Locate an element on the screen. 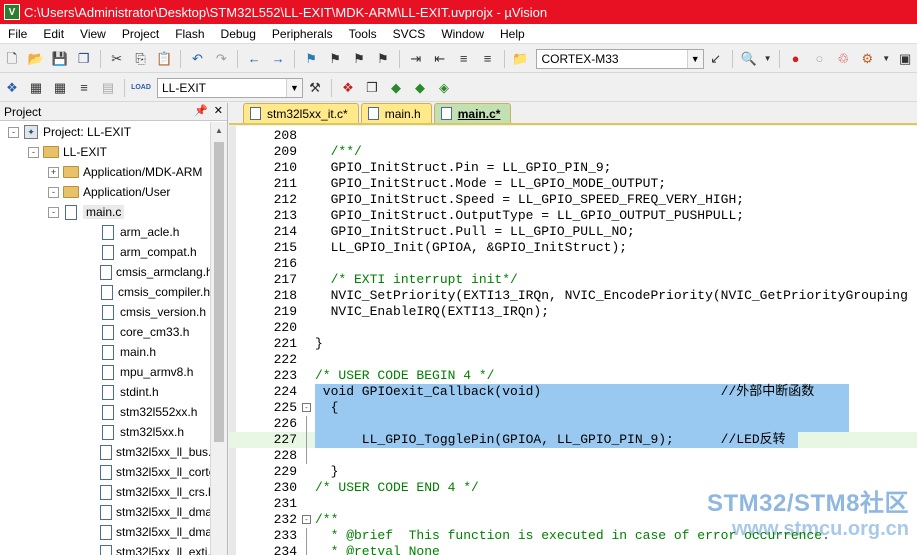 The width and height of the screenshot is (917, 555). select-packs-icon: ◈ is located at coordinates (444, 88).